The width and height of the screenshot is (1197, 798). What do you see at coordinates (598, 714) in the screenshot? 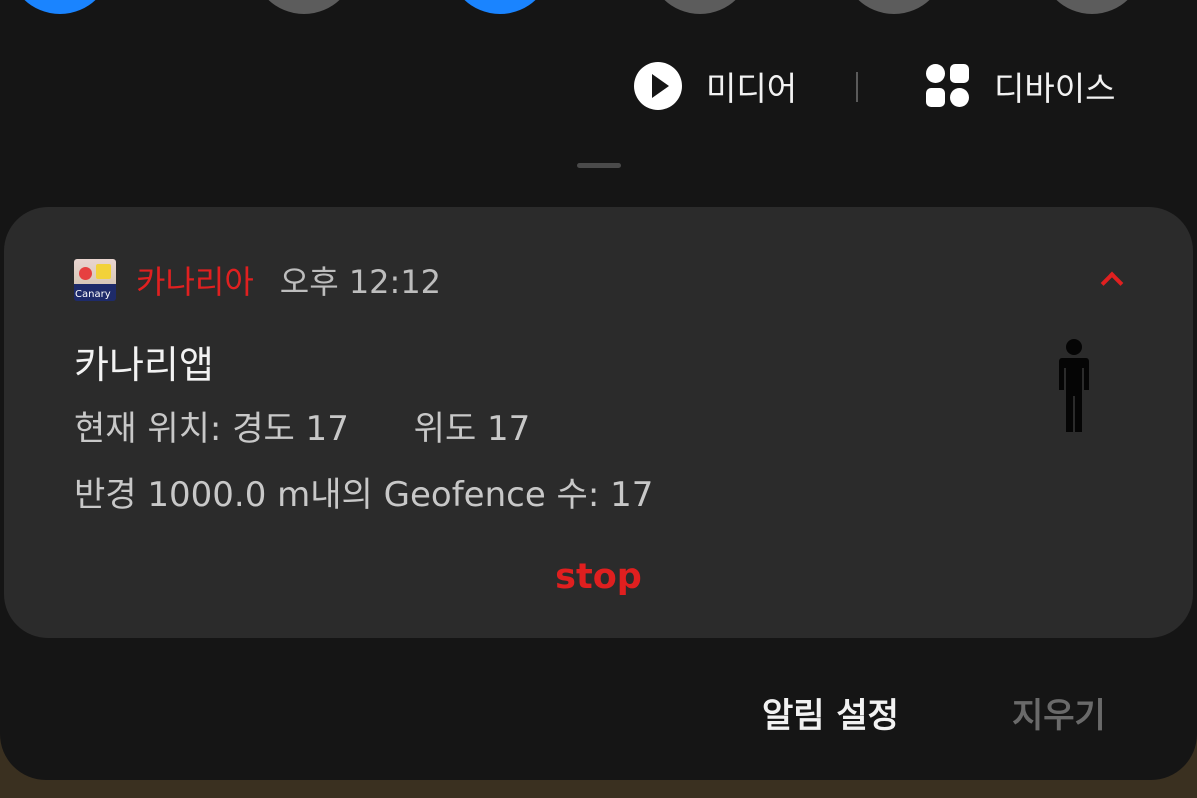
I see `shade-actions: 알림 설정 지우기` at bounding box center [598, 714].